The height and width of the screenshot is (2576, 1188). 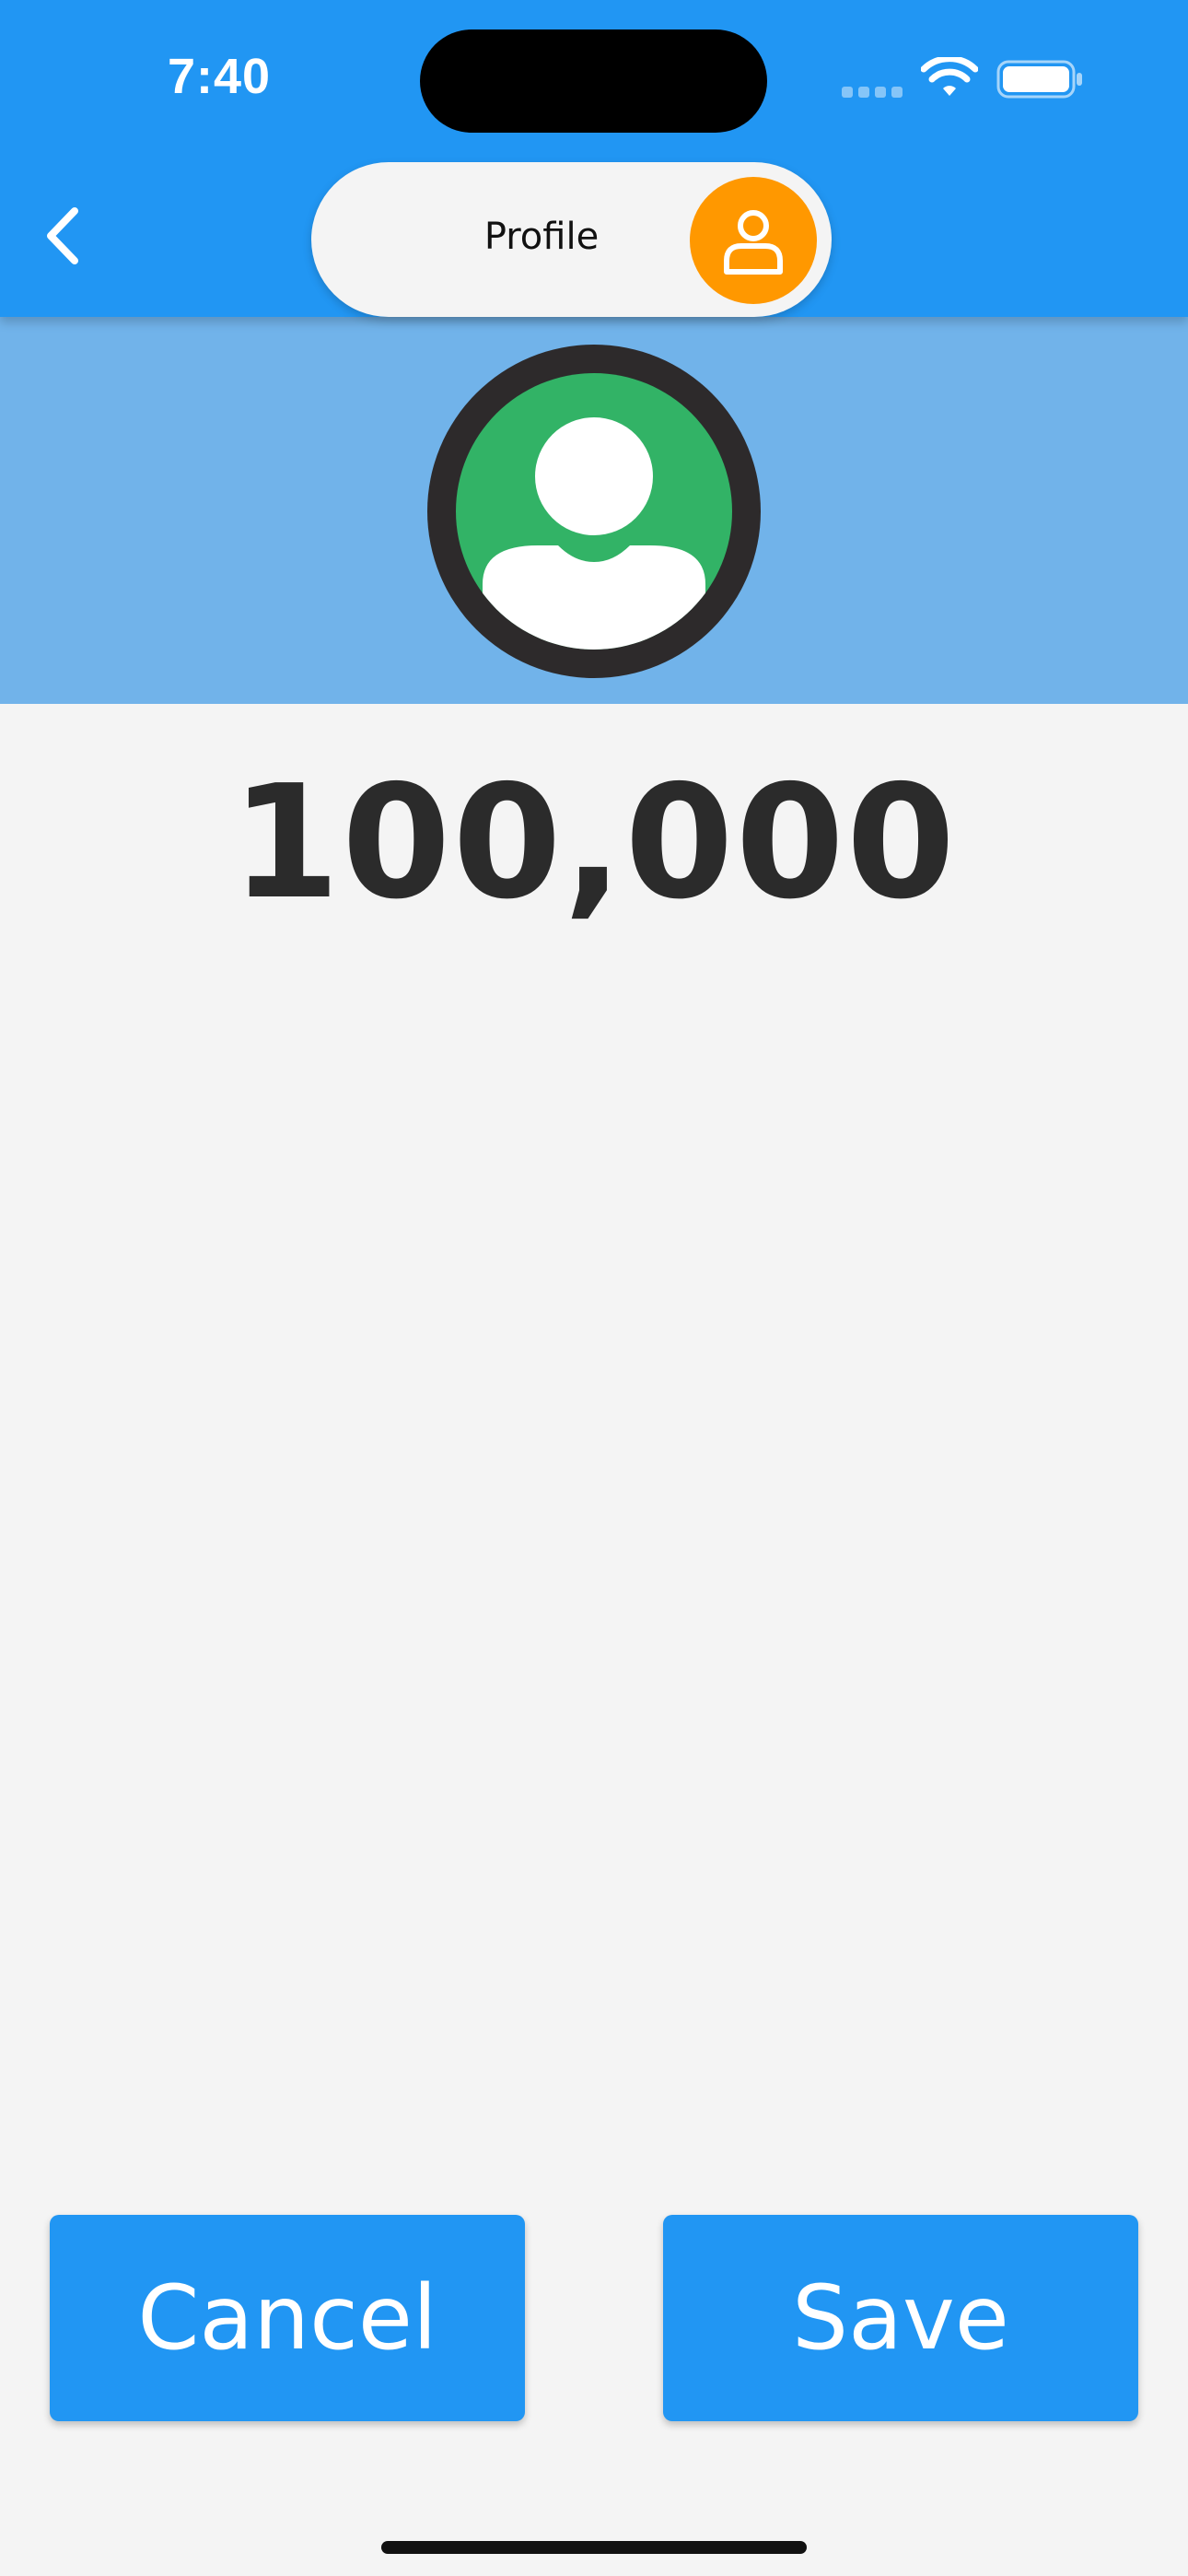 I want to click on user-avatar-icon, so click(x=594, y=511).